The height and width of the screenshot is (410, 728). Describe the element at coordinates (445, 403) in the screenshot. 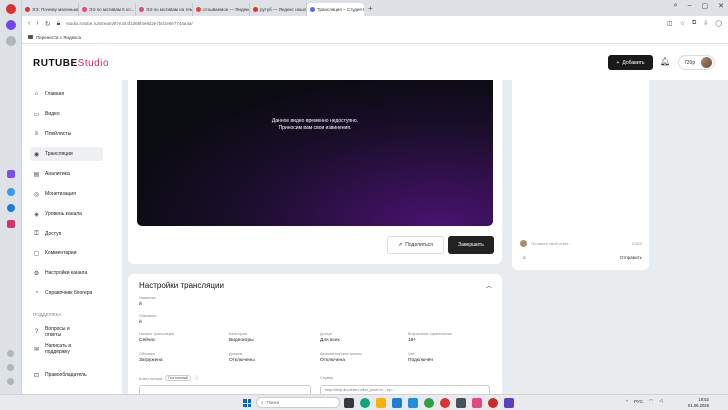

I see `yandex-icon` at that location.